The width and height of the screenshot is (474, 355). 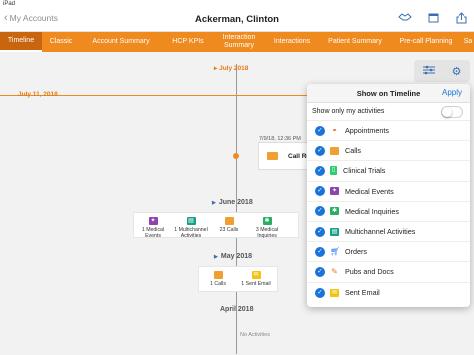 What do you see at coordinates (153, 233) in the screenshot?
I see `june-item-label: 1 Medical Events` at bounding box center [153, 233].